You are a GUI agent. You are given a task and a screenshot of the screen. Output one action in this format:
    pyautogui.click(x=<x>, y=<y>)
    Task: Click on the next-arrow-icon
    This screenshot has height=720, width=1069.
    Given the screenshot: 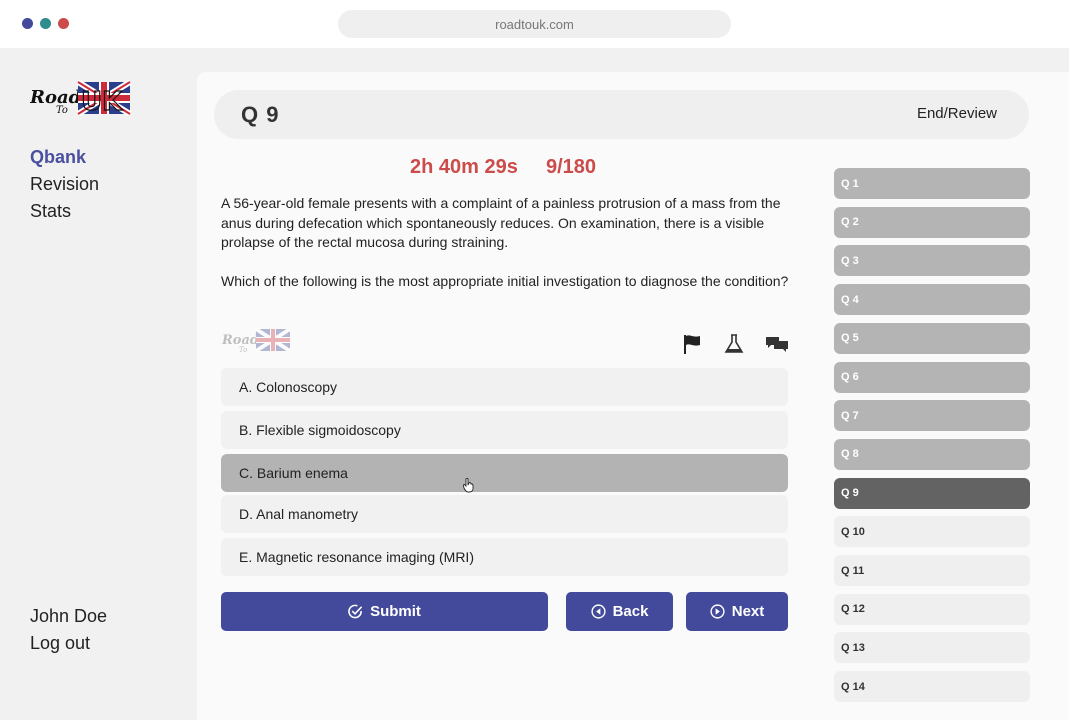 What is the action you would take?
    pyautogui.click(x=717, y=611)
    